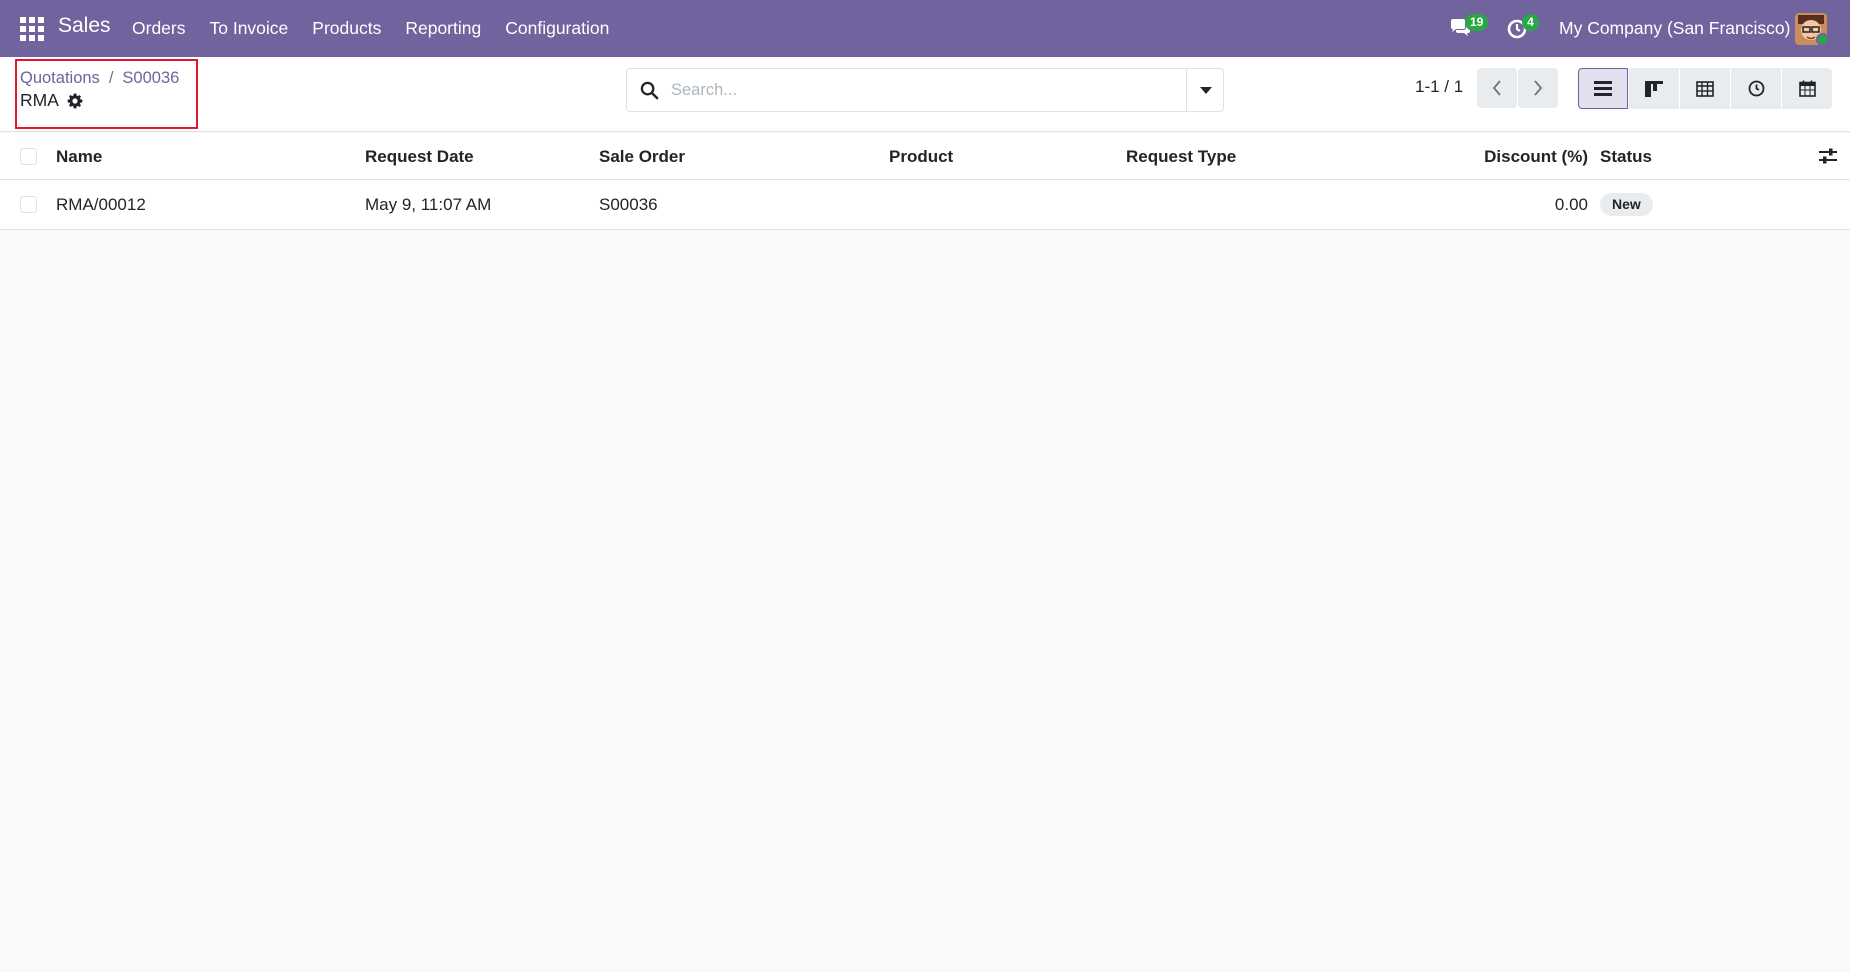  I want to click on optional-columns-sliders-icon, so click(1828, 156).